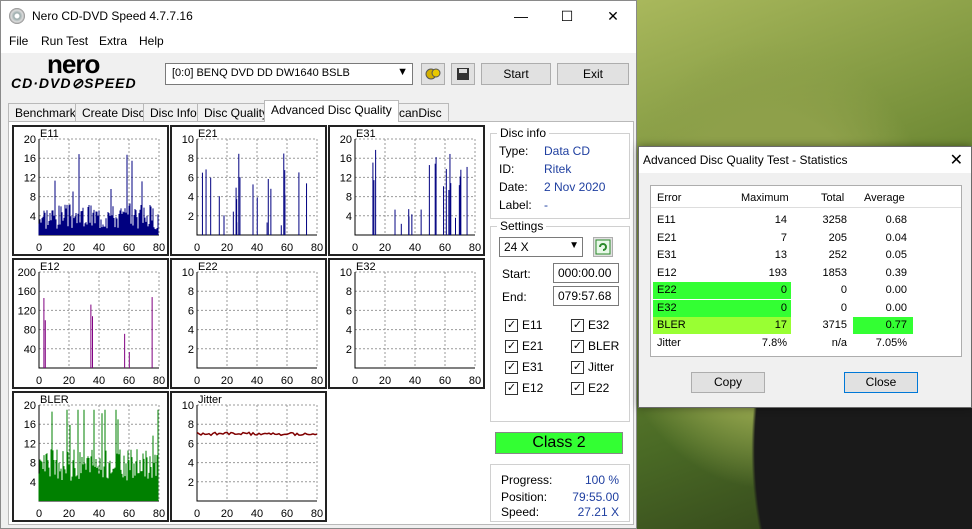  I want to click on chart-e11: E11 0 20 40 60 80 20 16 12 8 4, so click(90, 190).